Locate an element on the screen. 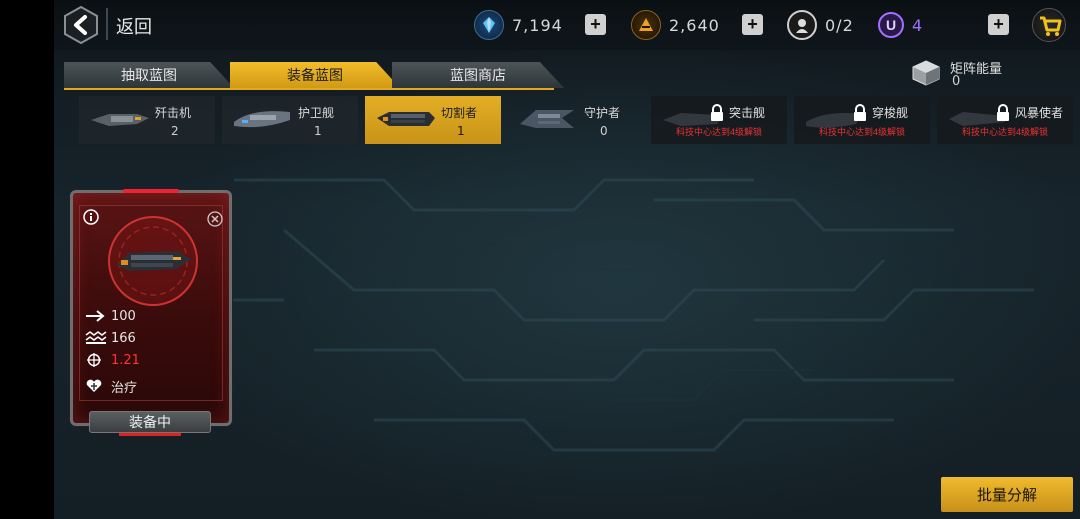  crosshair-icon is located at coordinates (94, 360).